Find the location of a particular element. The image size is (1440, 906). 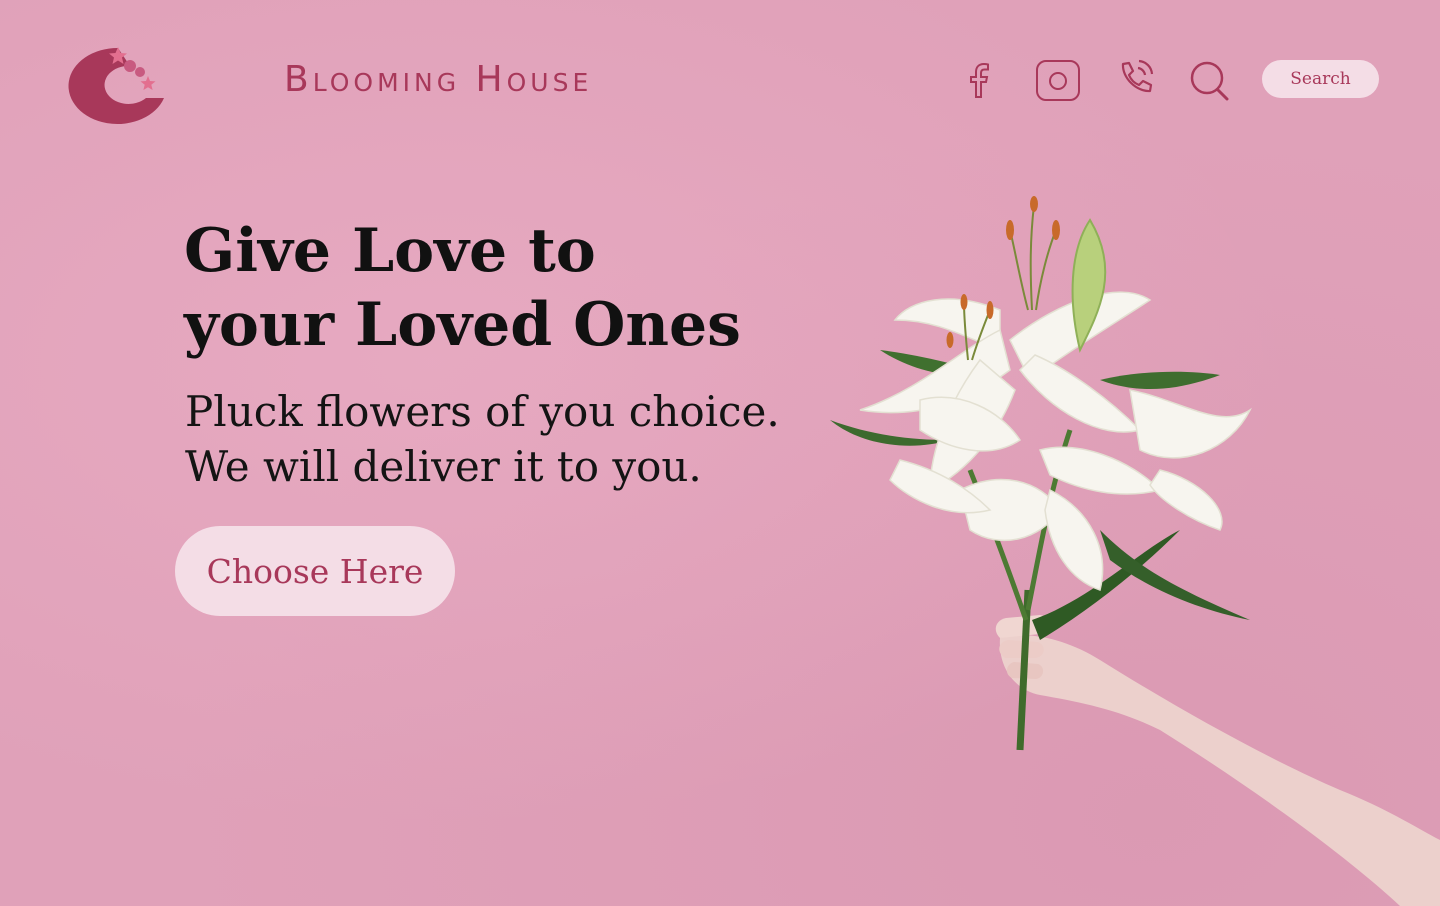

brand-logo is located at coordinates (117, 85).